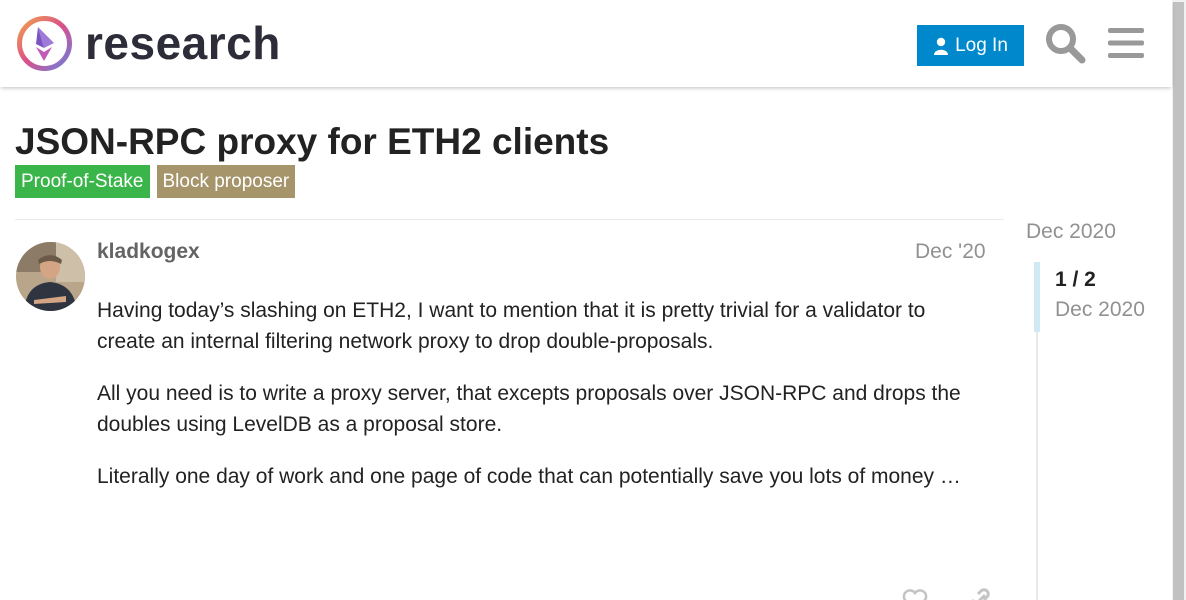 The width and height of the screenshot is (1186, 600). I want to click on tag-proof-of-stake: Proof-of-Stake, so click(82, 181).